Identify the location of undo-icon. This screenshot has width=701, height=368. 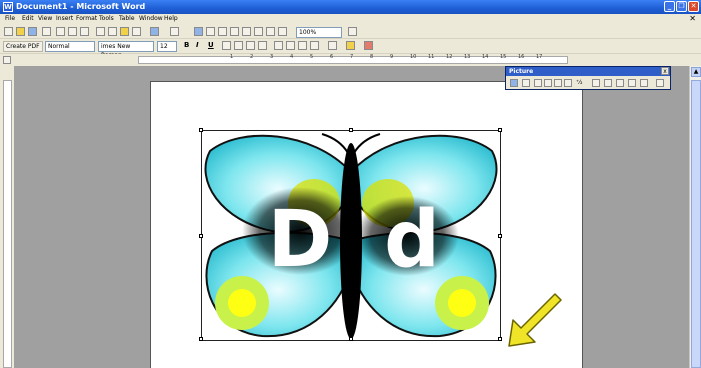
(154, 31).